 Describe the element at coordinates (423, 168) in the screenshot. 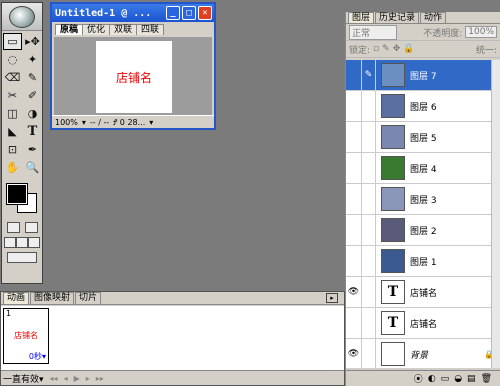

I see `layer-row: 图层 4` at that location.